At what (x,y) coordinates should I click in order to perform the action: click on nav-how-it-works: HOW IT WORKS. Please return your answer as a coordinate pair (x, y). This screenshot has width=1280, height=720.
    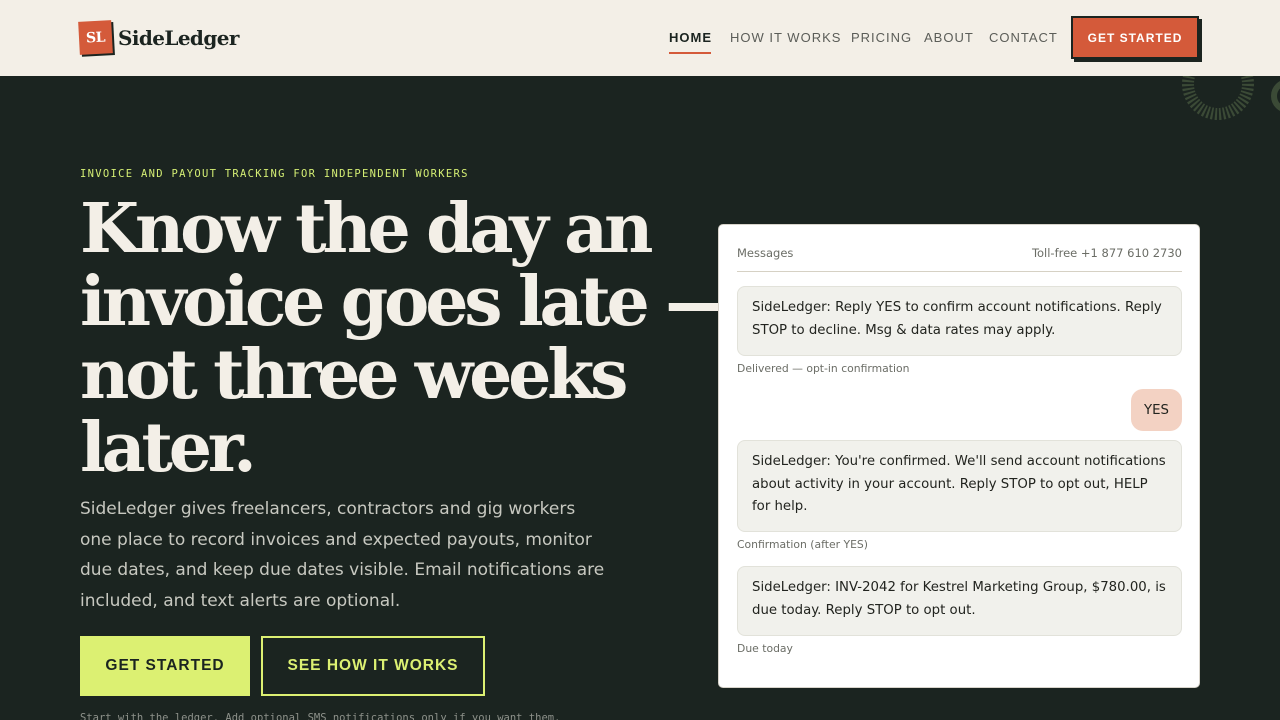
    Looking at the image, I should click on (785, 37).